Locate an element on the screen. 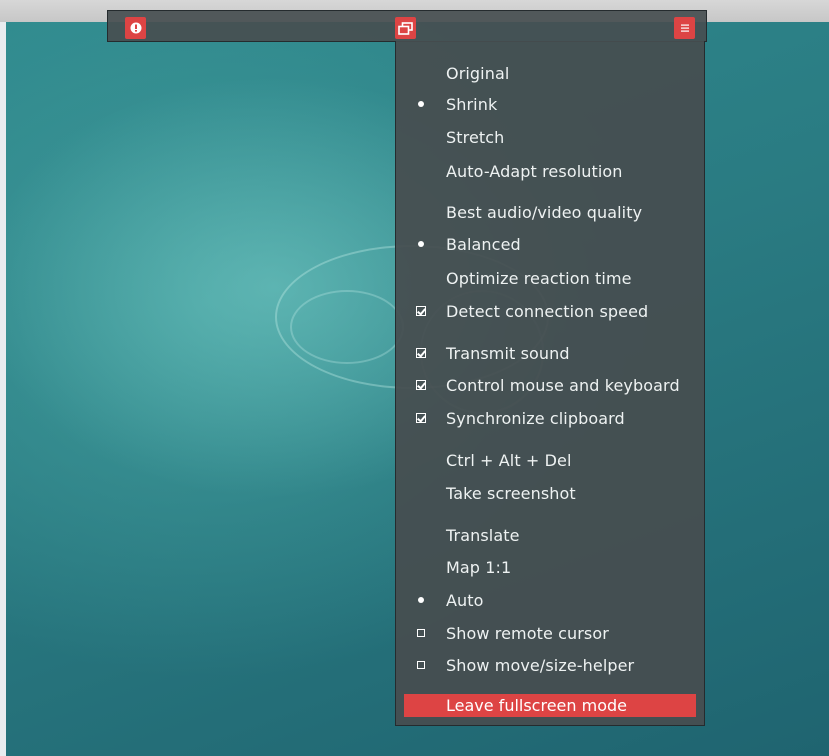 The height and width of the screenshot is (756, 829). menu-item-auto-adapt-resolution: Auto-Adapt resolution is located at coordinates (550, 171).